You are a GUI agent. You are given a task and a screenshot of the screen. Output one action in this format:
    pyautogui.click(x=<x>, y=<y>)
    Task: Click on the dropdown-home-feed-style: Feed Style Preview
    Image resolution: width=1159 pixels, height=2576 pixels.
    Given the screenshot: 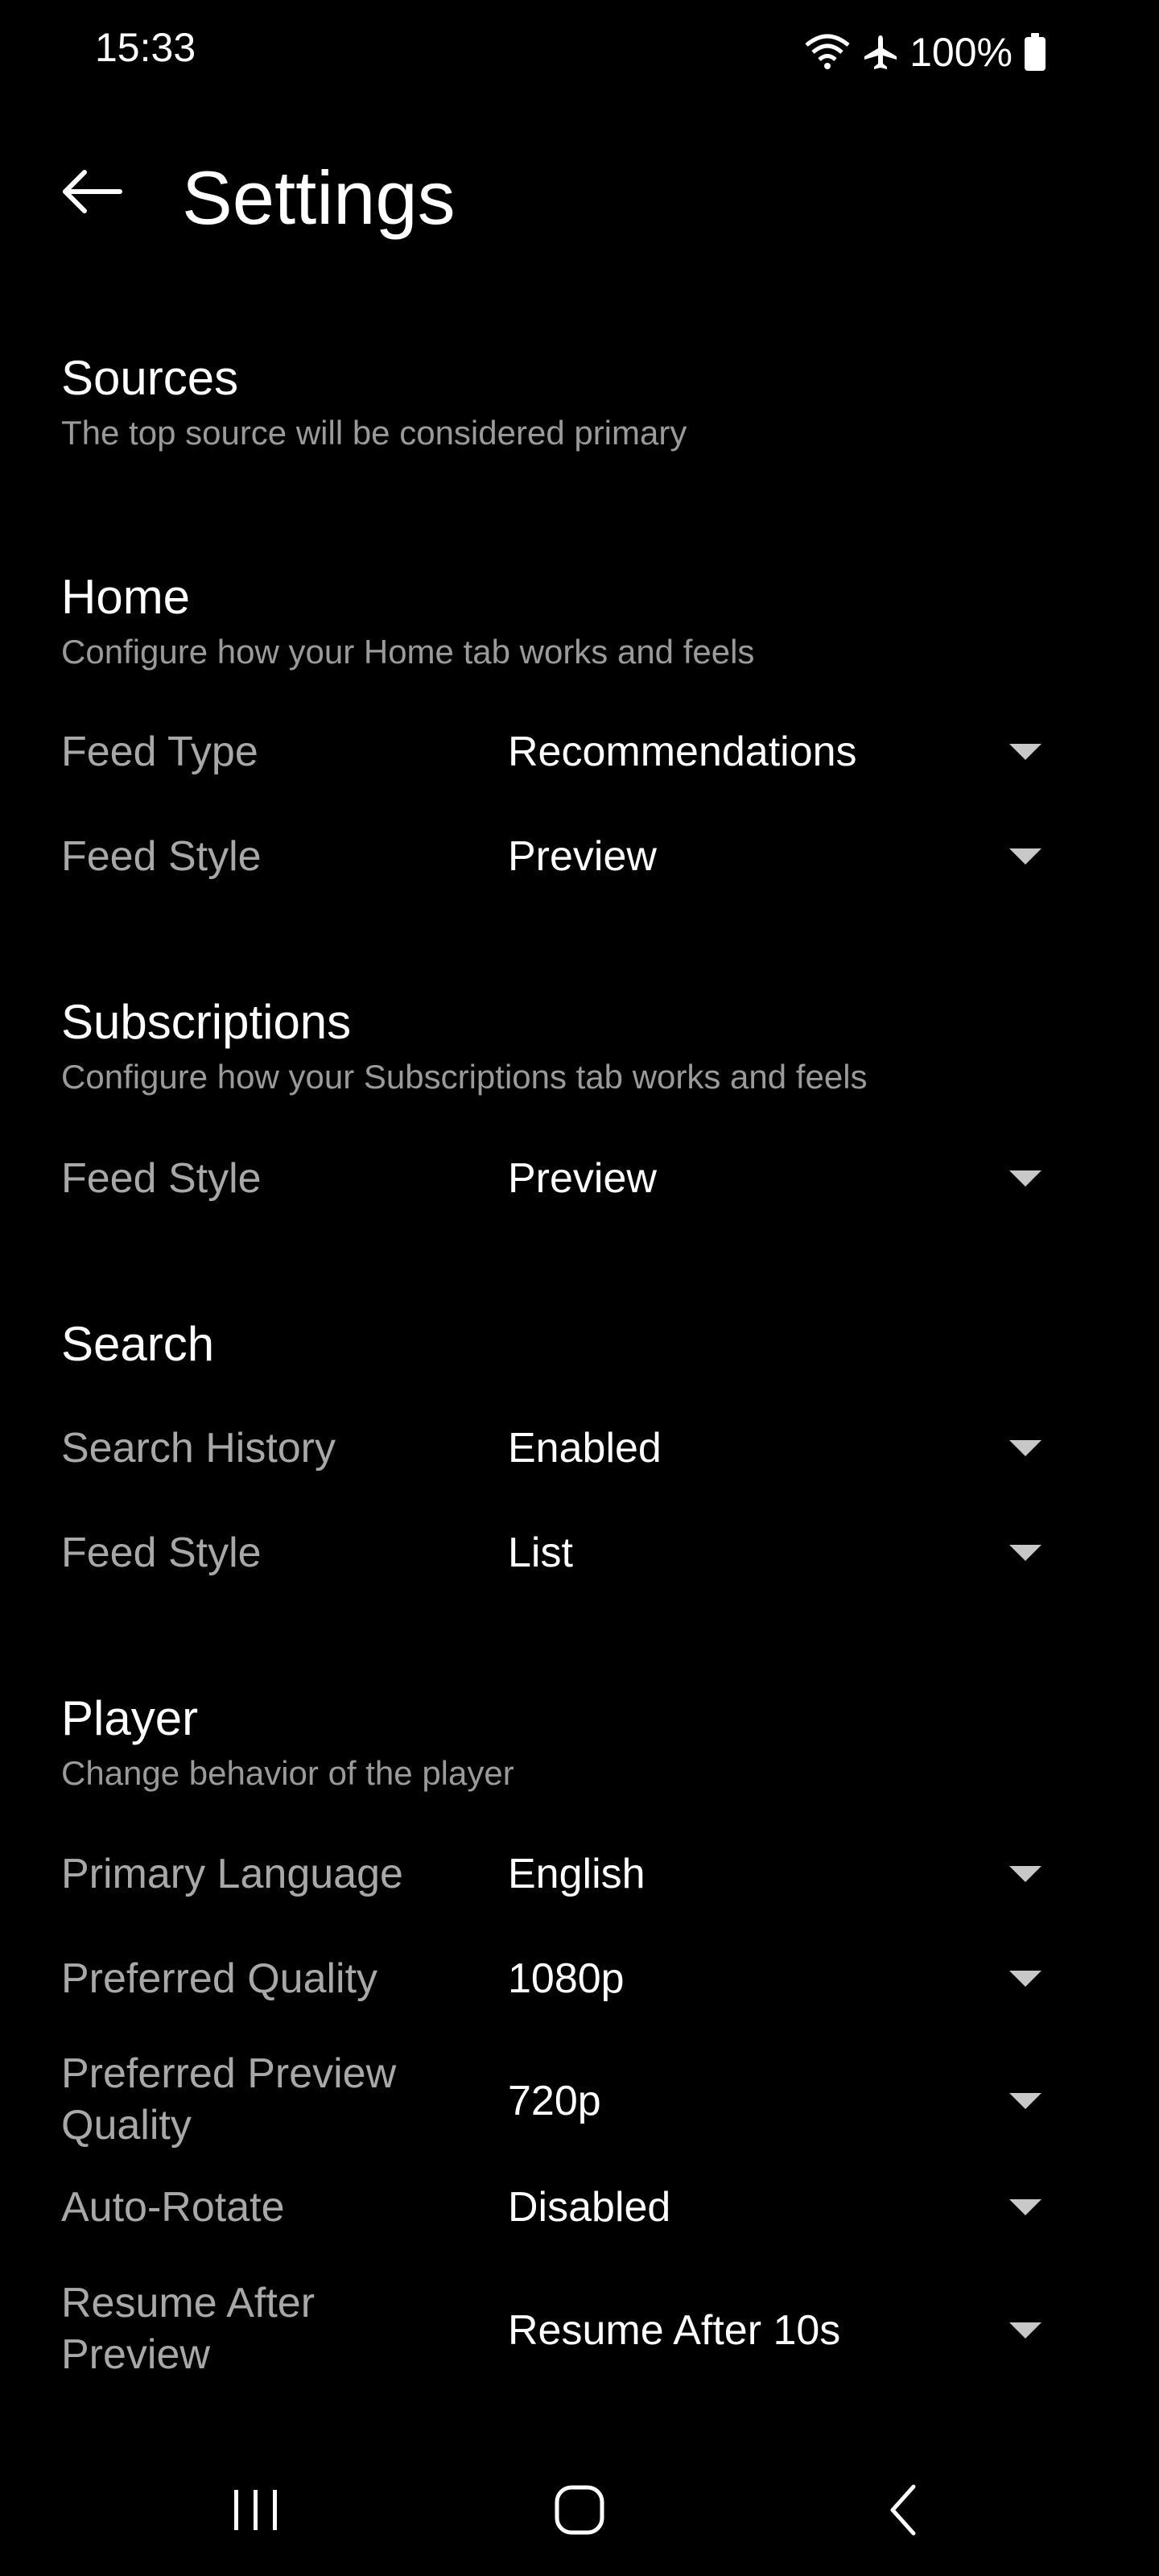 What is the action you would take?
    pyautogui.click(x=560, y=869)
    